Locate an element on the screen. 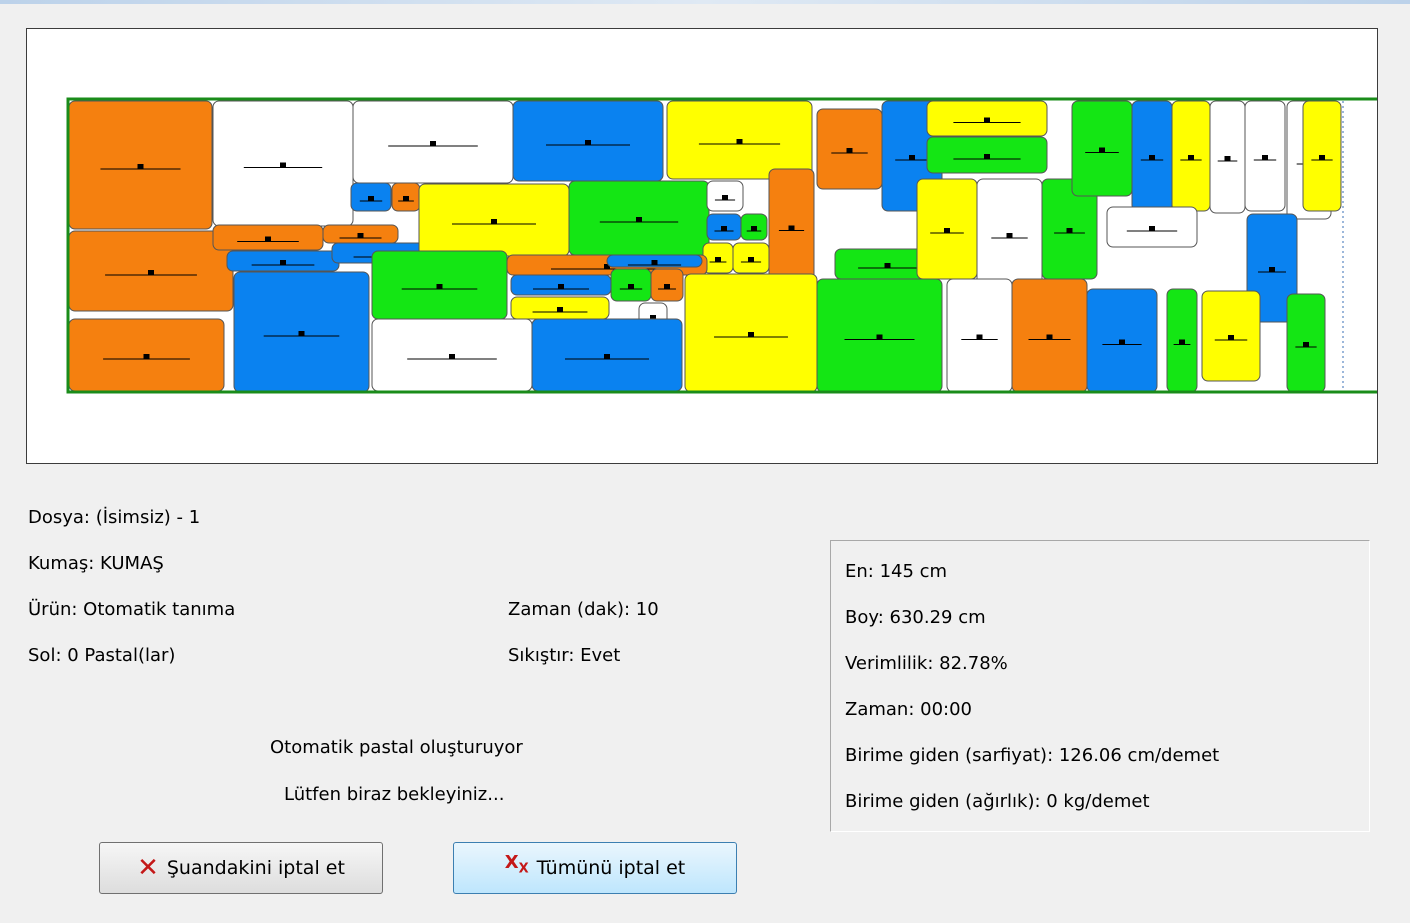 The image size is (1410, 923). cancel-current-label: Şuandakini iptal et is located at coordinates (255, 868).